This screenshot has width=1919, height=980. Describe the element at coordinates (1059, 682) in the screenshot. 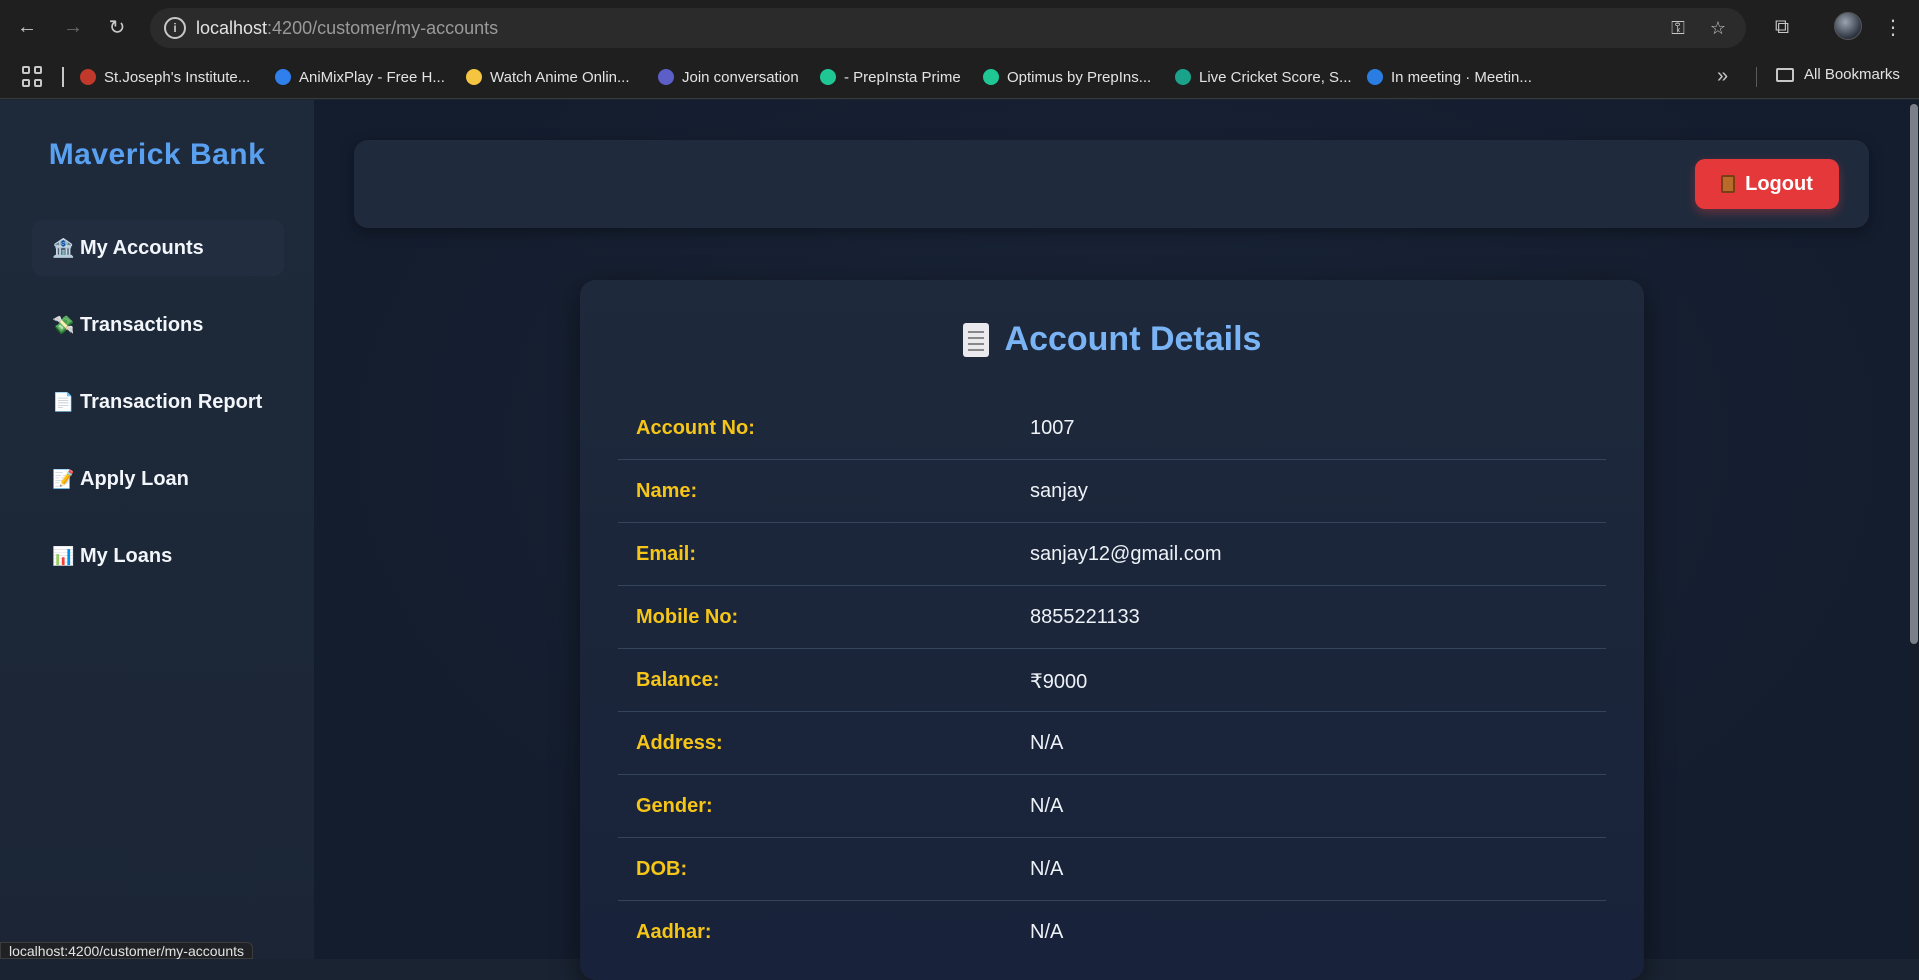

I see `detail-value: ₹9000` at that location.